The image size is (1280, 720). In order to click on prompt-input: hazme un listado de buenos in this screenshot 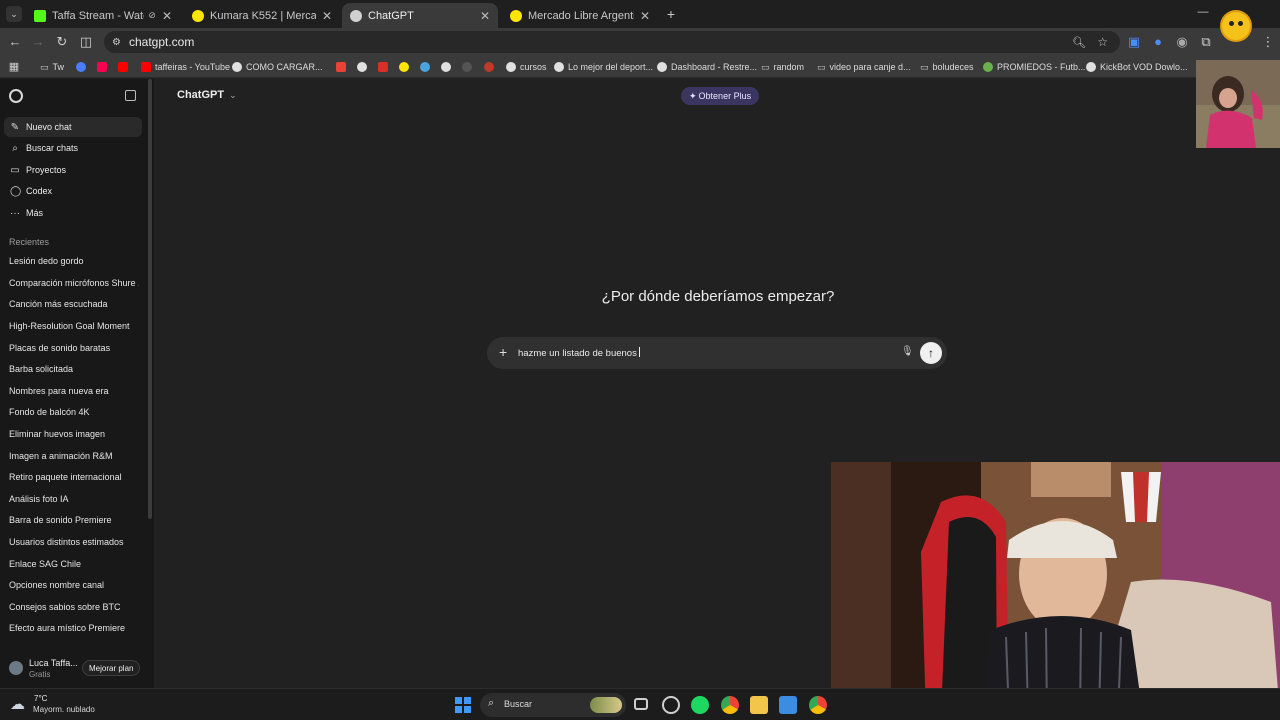, I will do `click(579, 353)`.